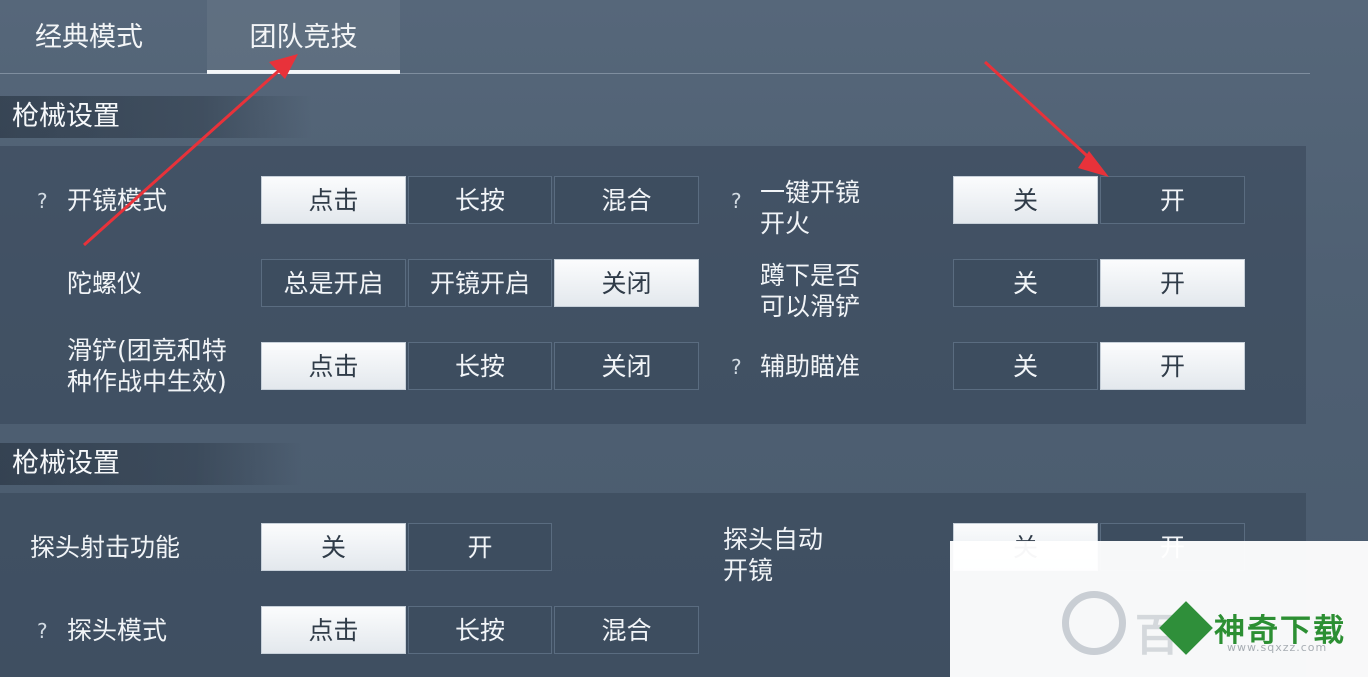  I want to click on annotation-arrow-to-toggle, so click(1046, 118).